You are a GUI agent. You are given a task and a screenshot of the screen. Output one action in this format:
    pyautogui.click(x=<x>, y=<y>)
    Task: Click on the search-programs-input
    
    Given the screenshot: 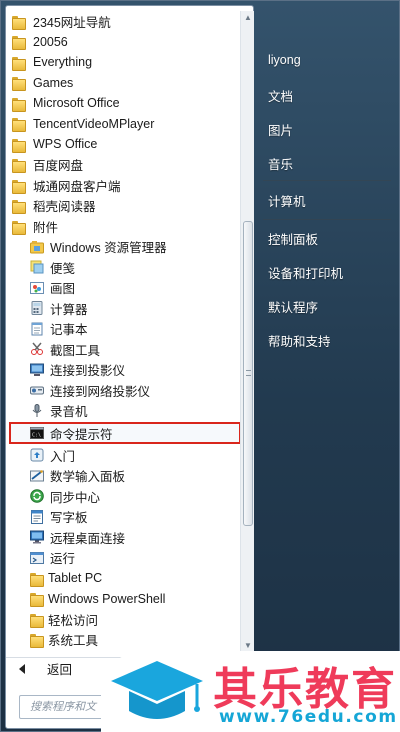 What is the action you would take?
    pyautogui.click(x=66, y=707)
    